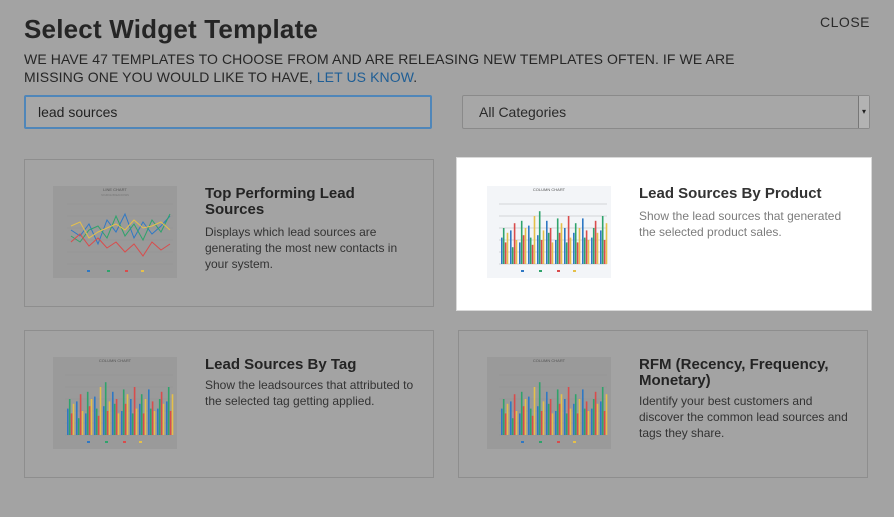  Describe the element at coordinates (730, 193) in the screenshot. I see `card-title: Lead Sources By Product` at that location.